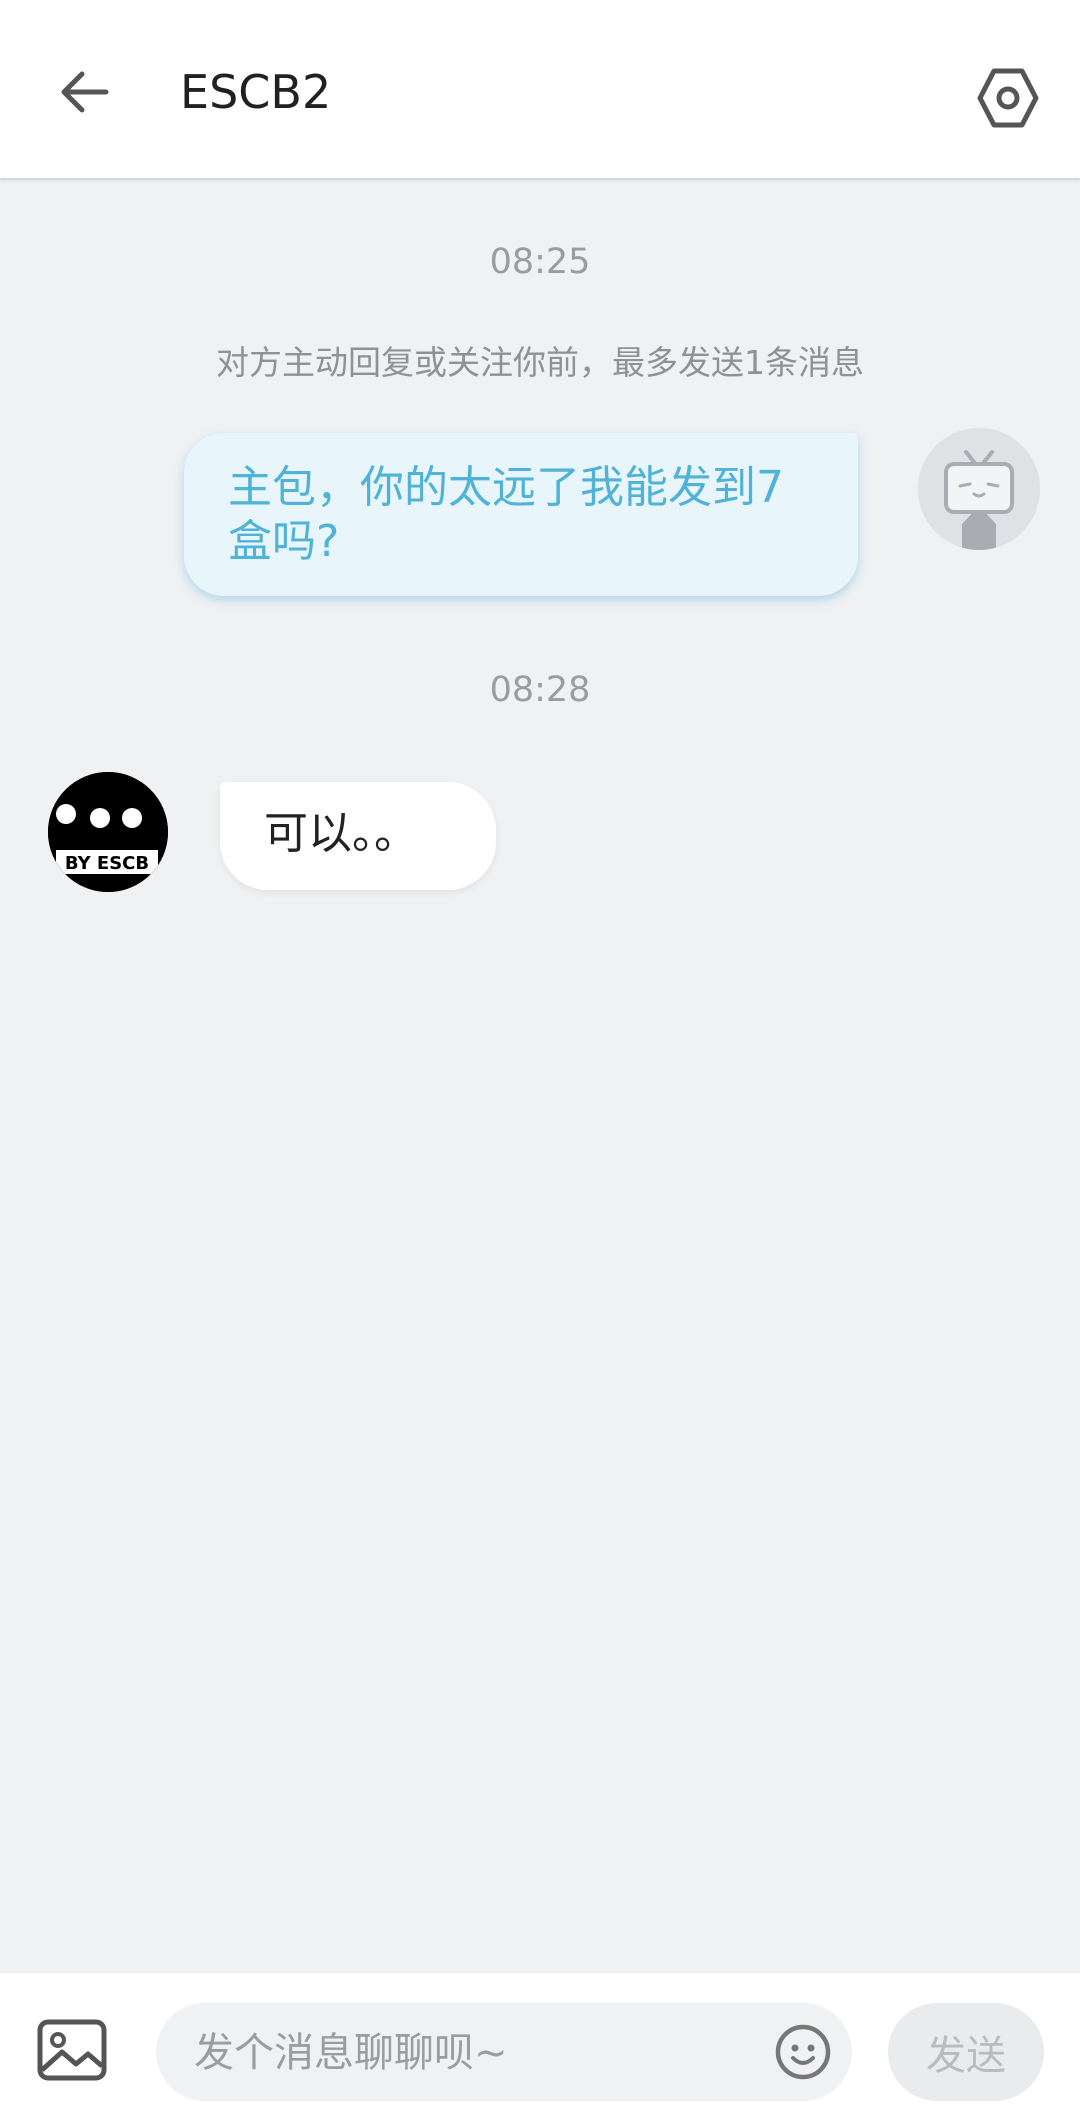  I want to click on composer-bar: 发送, so click(540, 2041).